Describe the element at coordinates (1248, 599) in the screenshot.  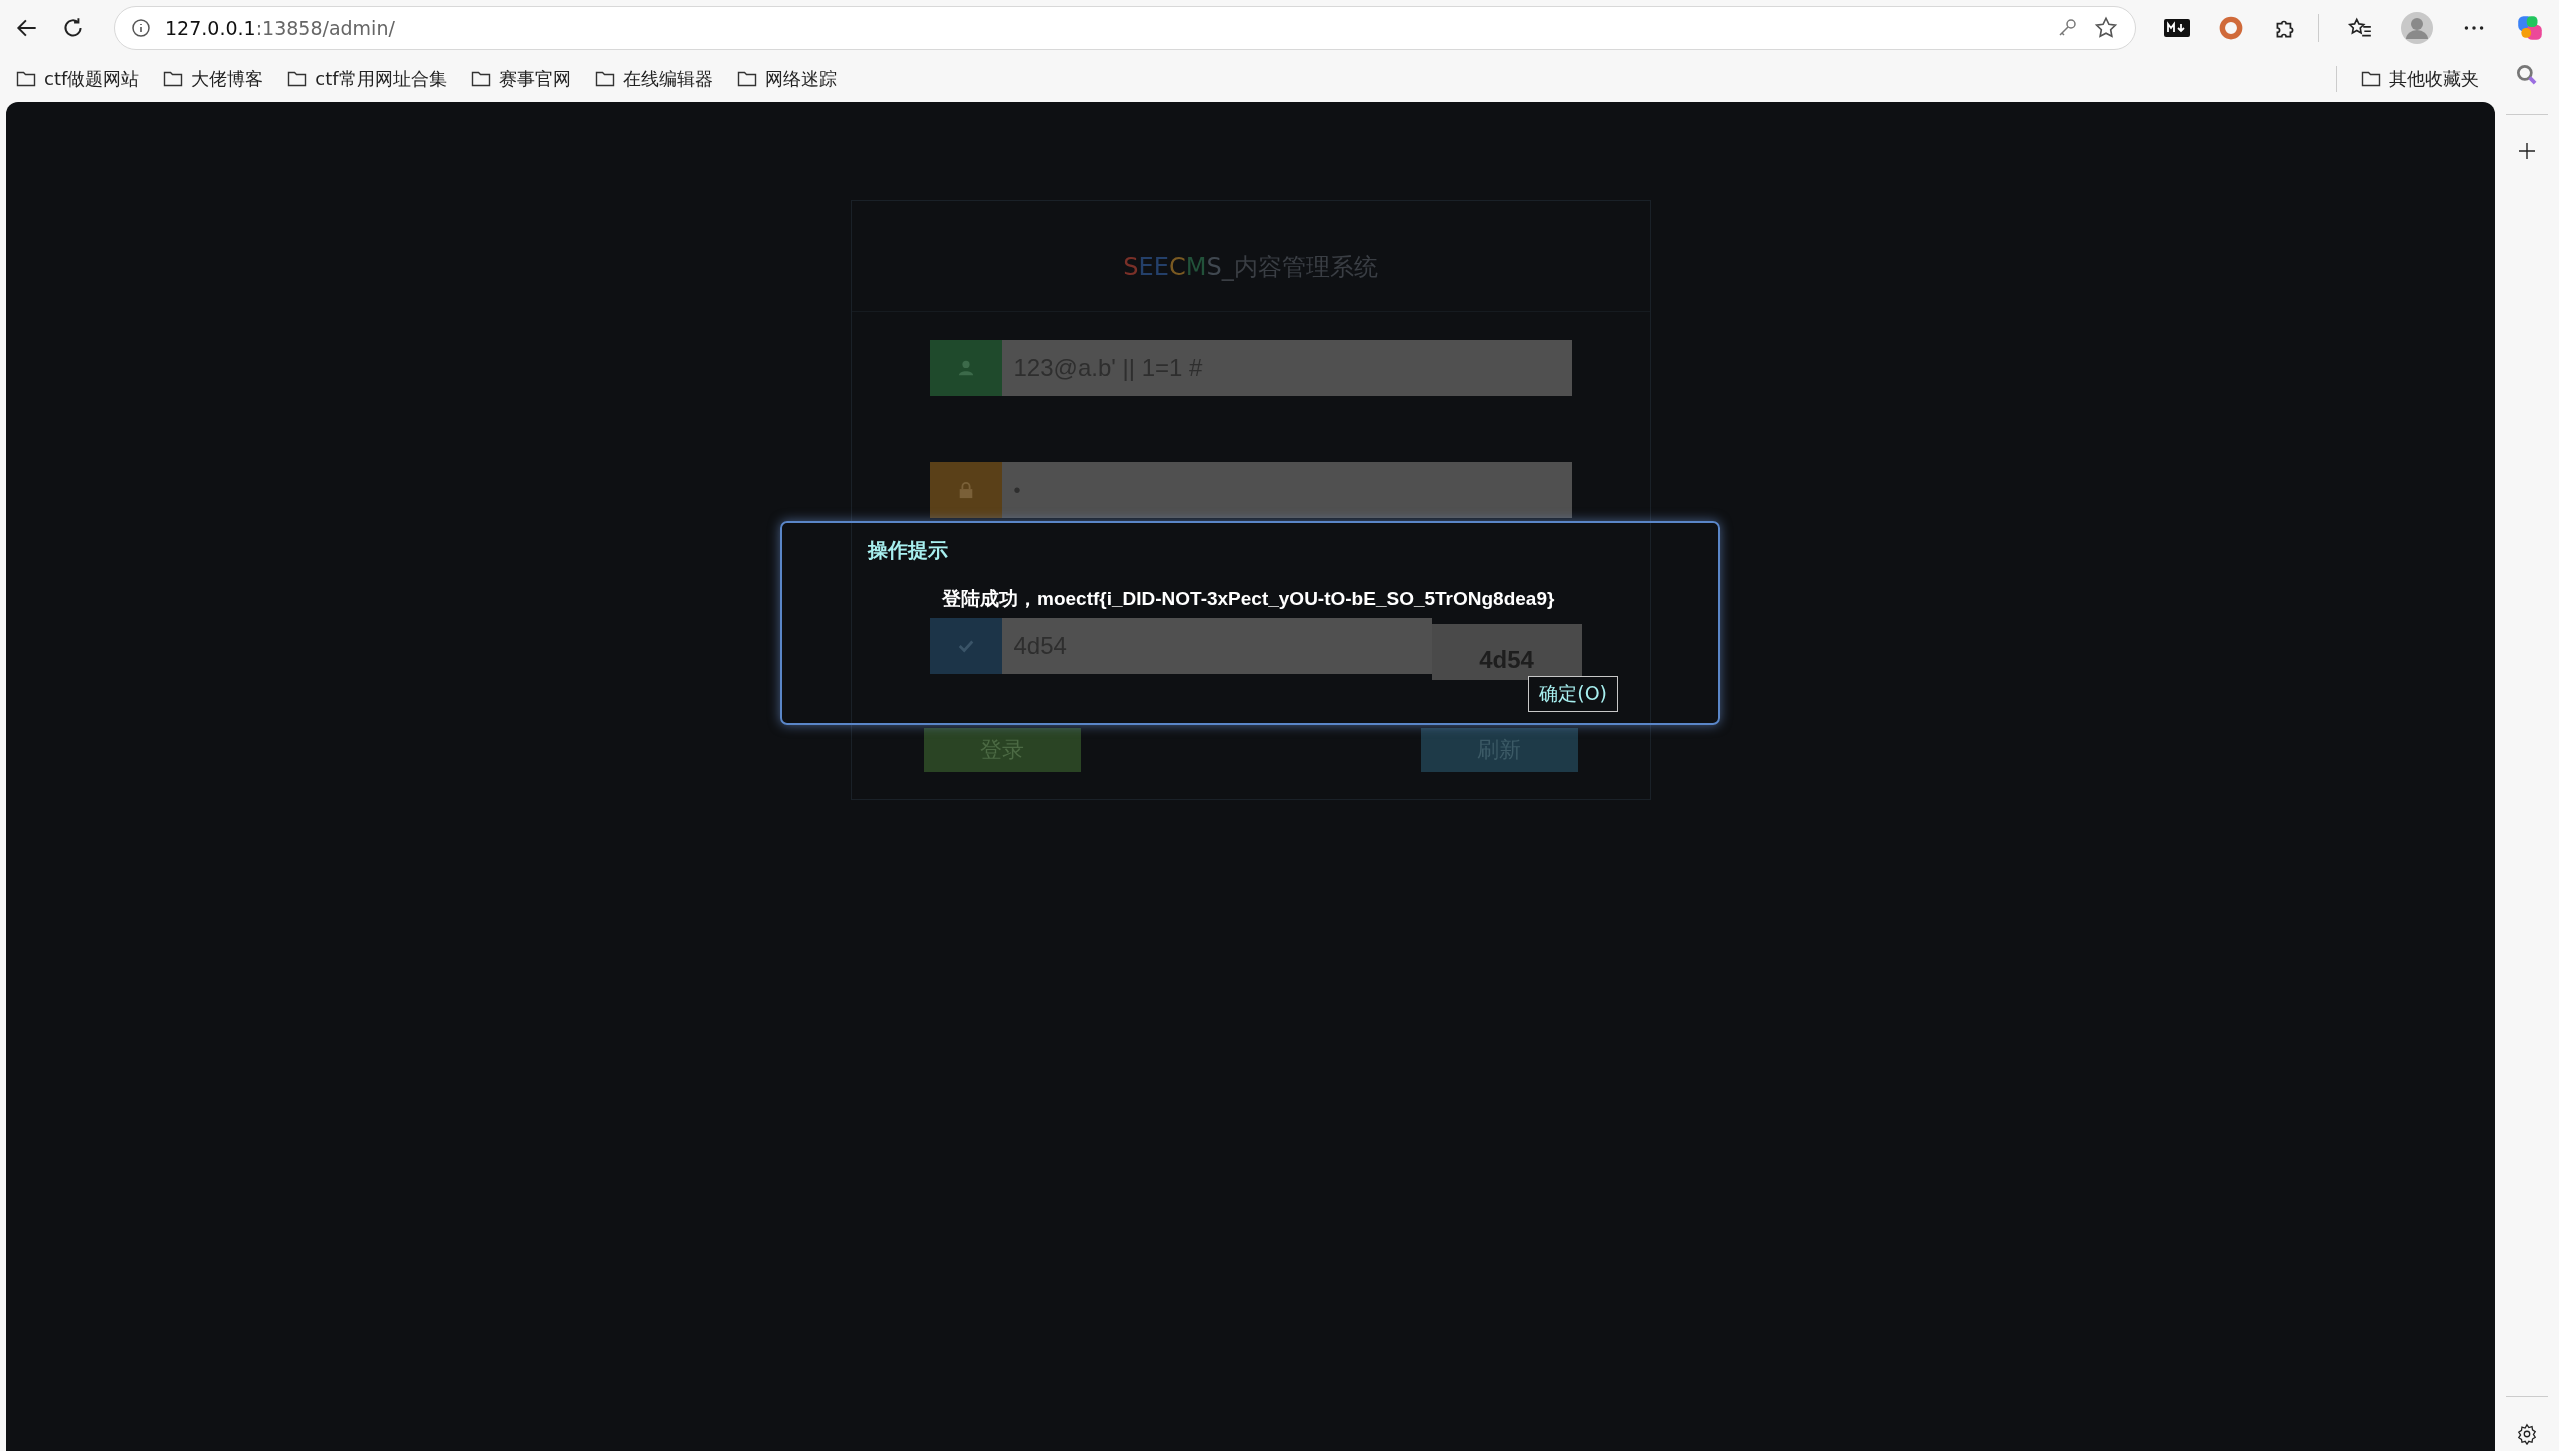
I see `dialog-message: 登陆成功，moectf{i_DID-NOT-3xPect_yOU-tO-bE_SO_5TrONg8dea9}` at that location.